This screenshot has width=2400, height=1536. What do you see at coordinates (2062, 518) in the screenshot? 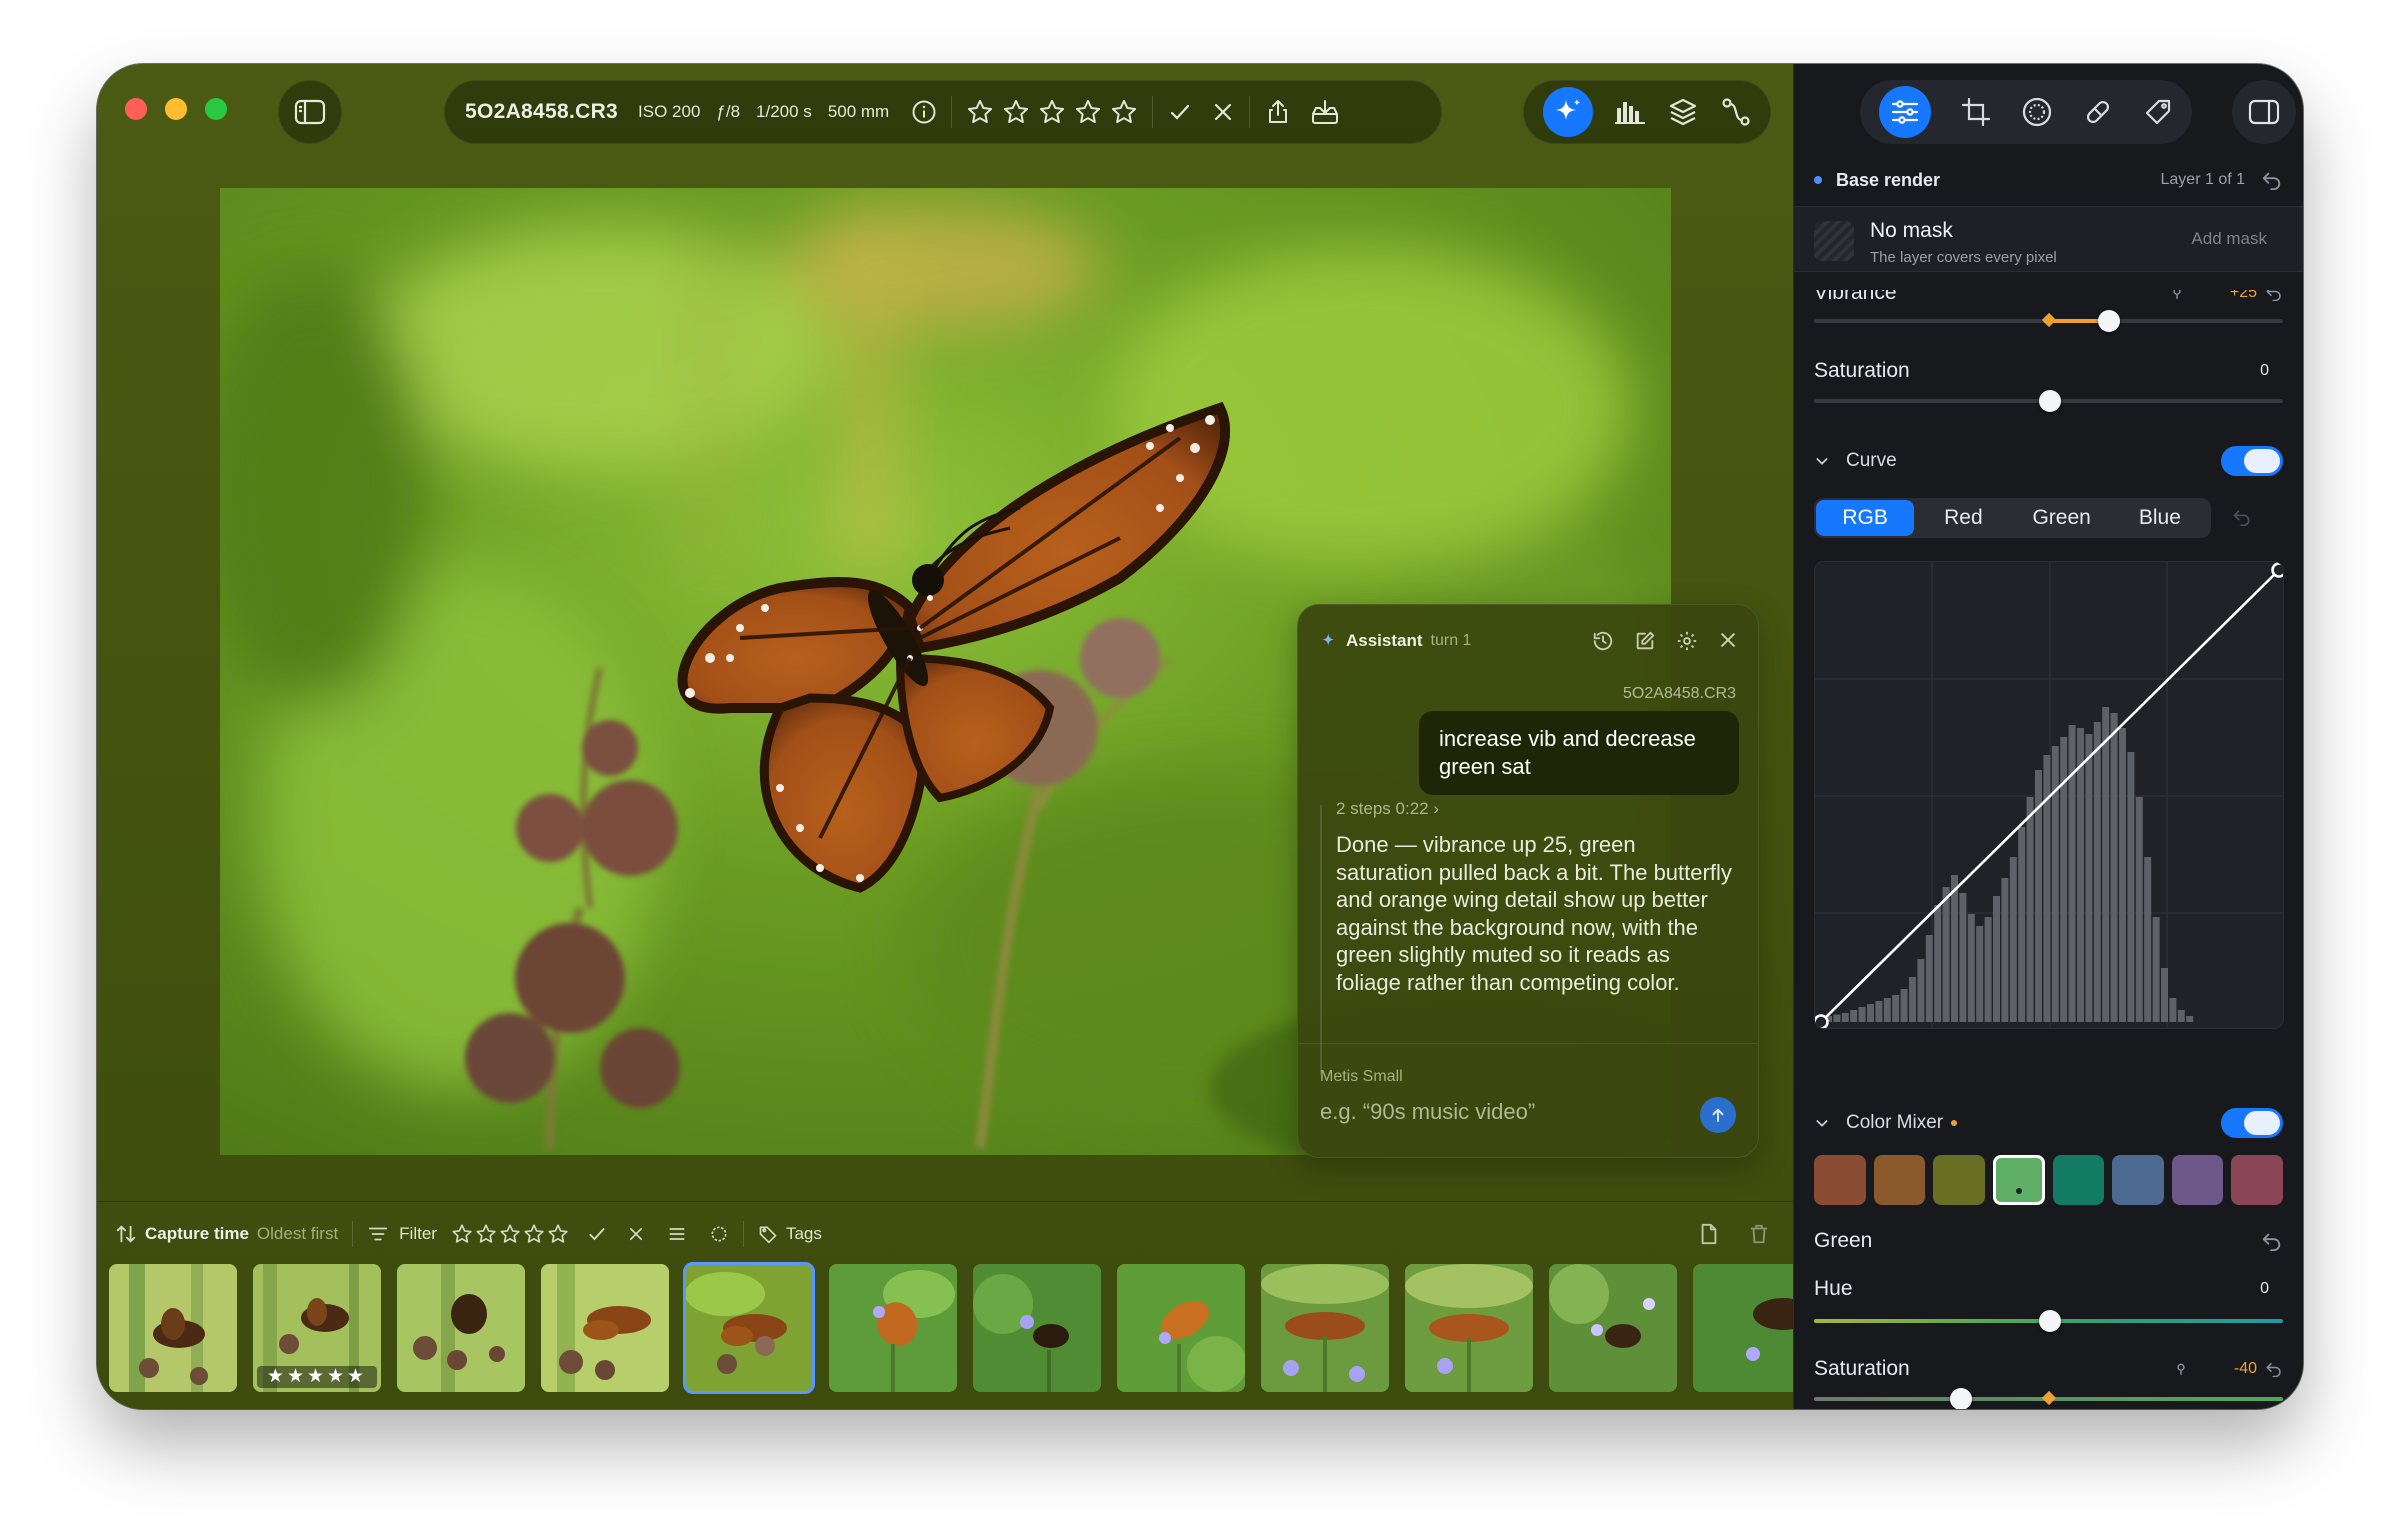
I see `channel-tab-green: Green` at bounding box center [2062, 518].